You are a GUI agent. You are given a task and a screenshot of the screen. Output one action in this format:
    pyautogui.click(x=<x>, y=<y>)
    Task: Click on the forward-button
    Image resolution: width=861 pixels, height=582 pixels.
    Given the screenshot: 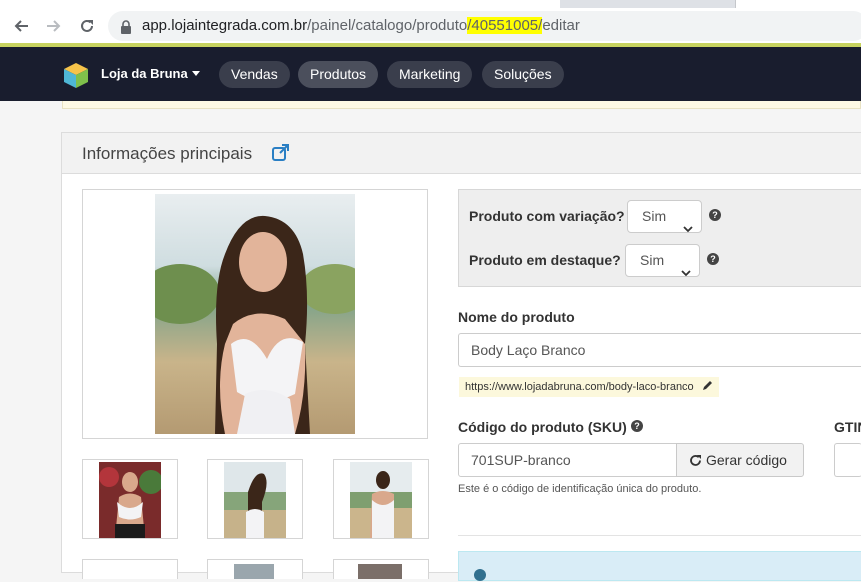 What is the action you would take?
    pyautogui.click(x=54, y=26)
    